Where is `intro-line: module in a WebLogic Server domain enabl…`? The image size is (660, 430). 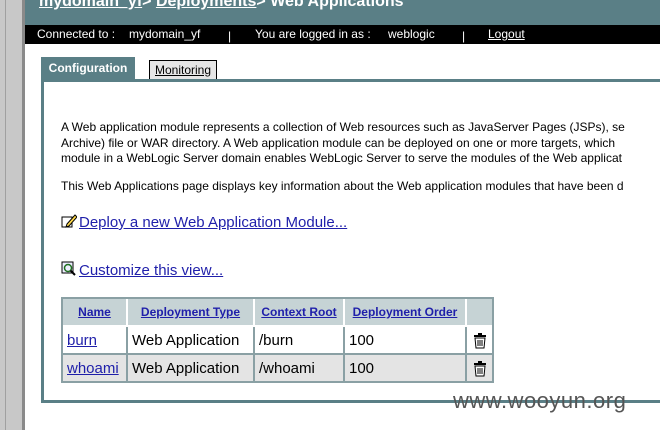
intro-line: module in a WebLogic Server domain enabl… is located at coordinates (341, 158).